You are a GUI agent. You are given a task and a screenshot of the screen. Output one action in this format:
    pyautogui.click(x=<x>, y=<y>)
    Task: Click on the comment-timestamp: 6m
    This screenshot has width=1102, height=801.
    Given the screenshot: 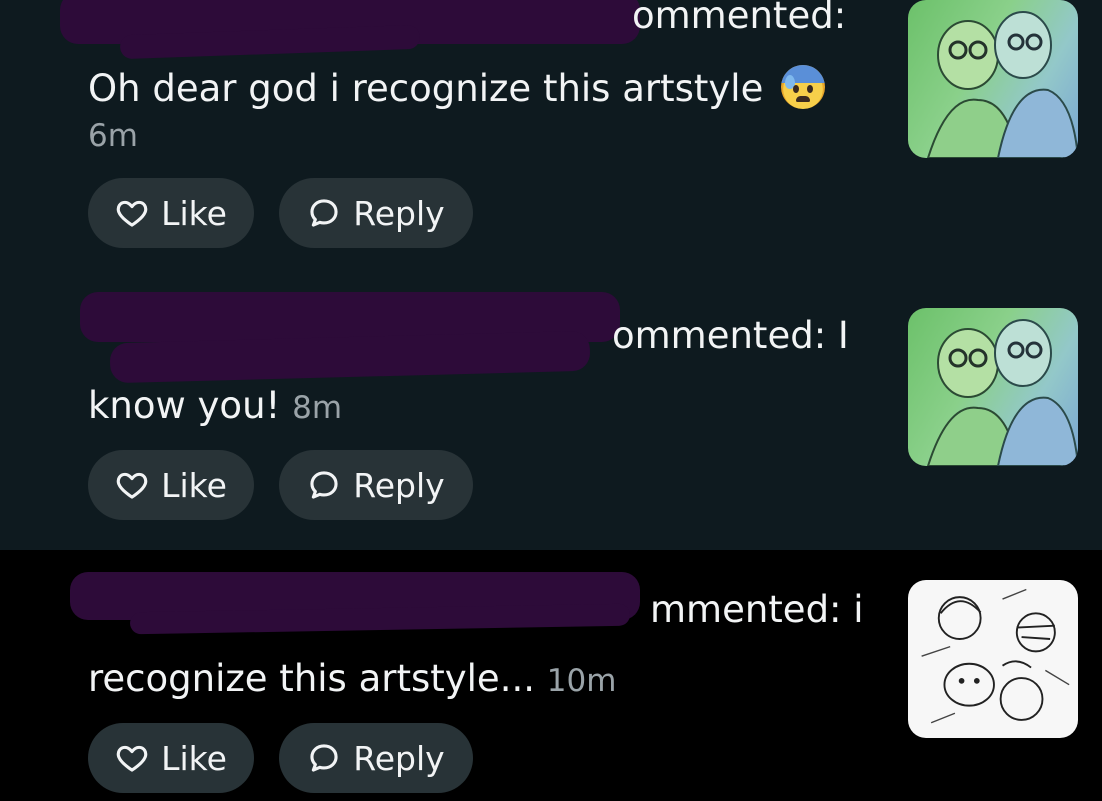 What is the action you would take?
    pyautogui.click(x=113, y=136)
    